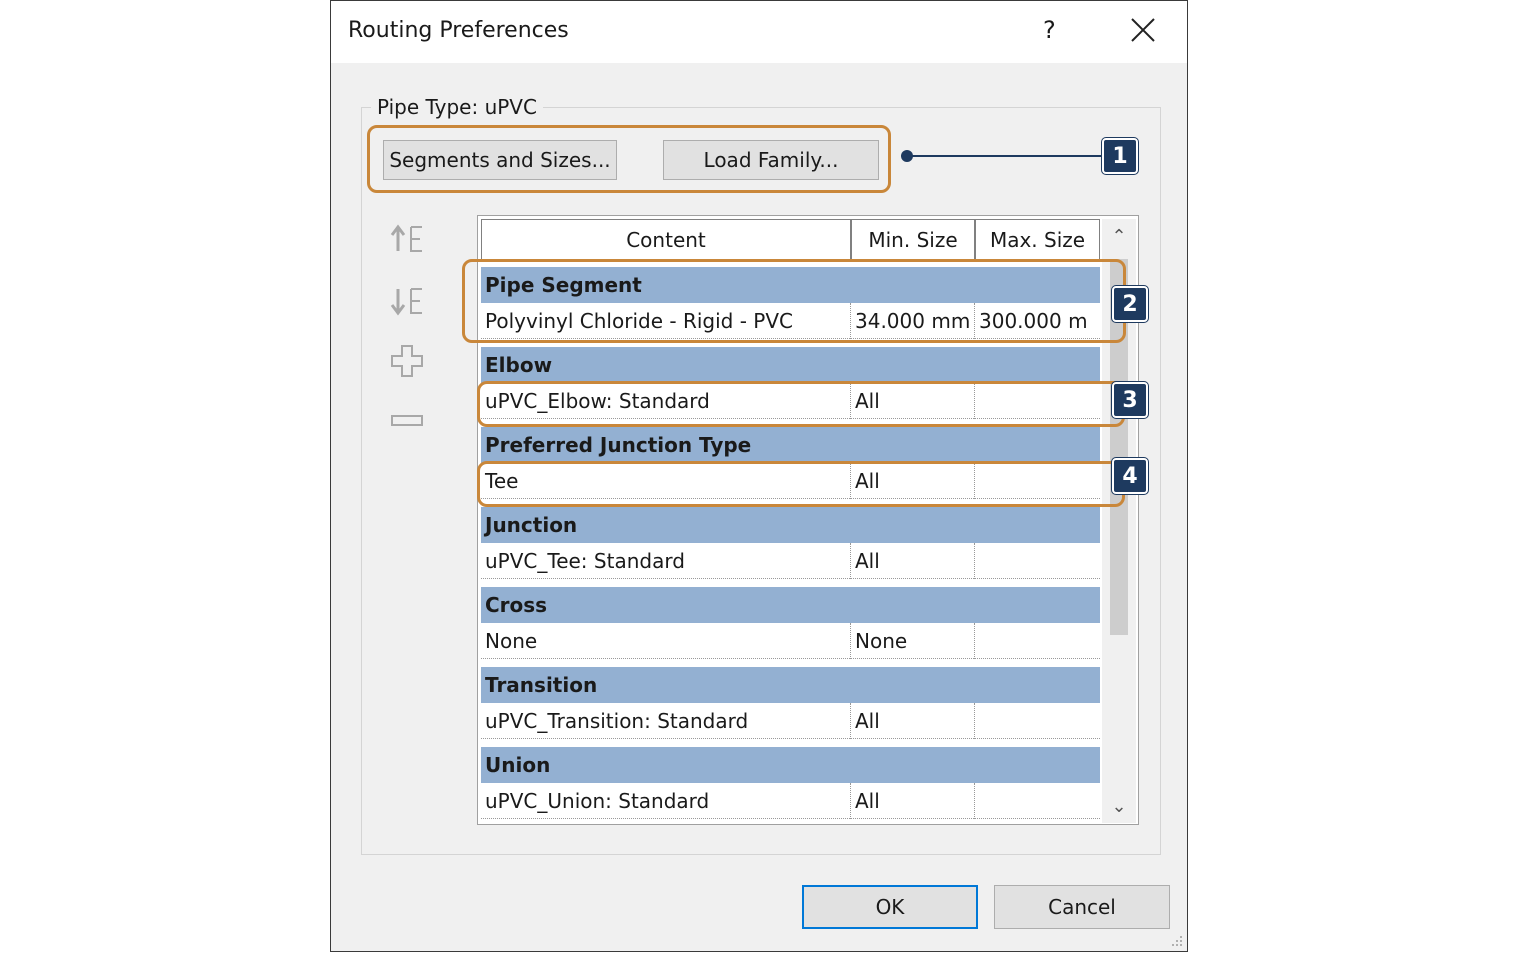  I want to click on resize-grip-icon, so click(1177, 941).